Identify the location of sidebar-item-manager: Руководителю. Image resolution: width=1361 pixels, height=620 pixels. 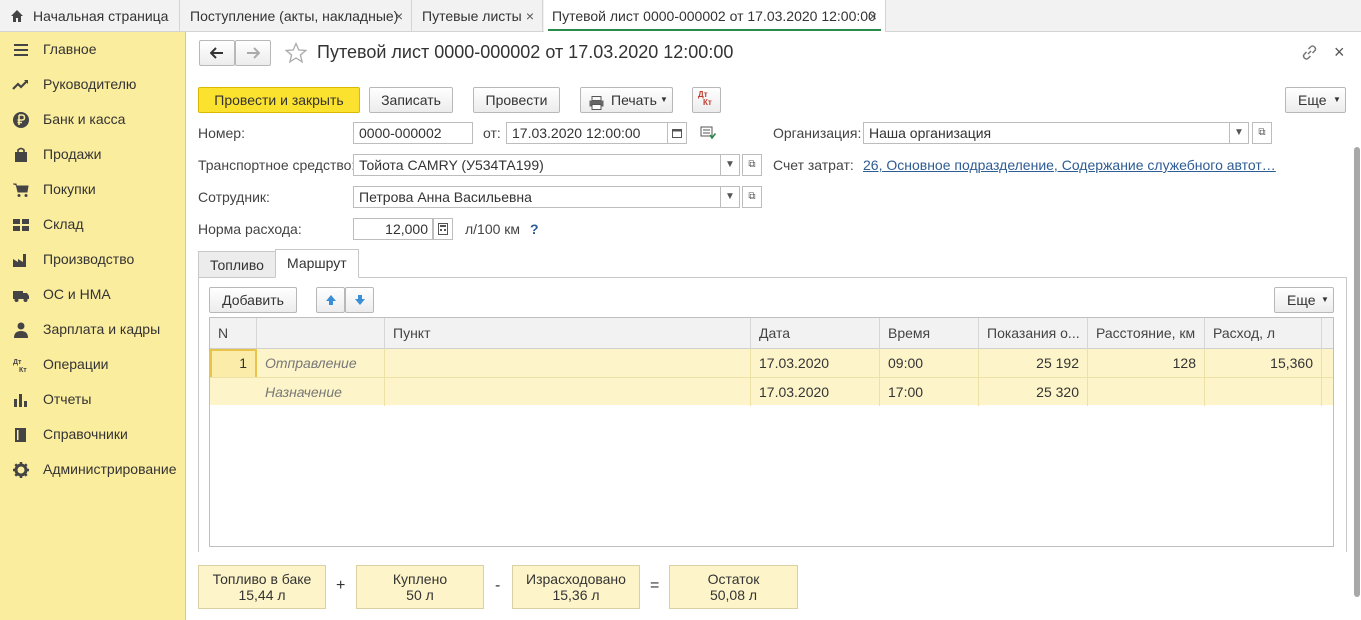
(93, 84).